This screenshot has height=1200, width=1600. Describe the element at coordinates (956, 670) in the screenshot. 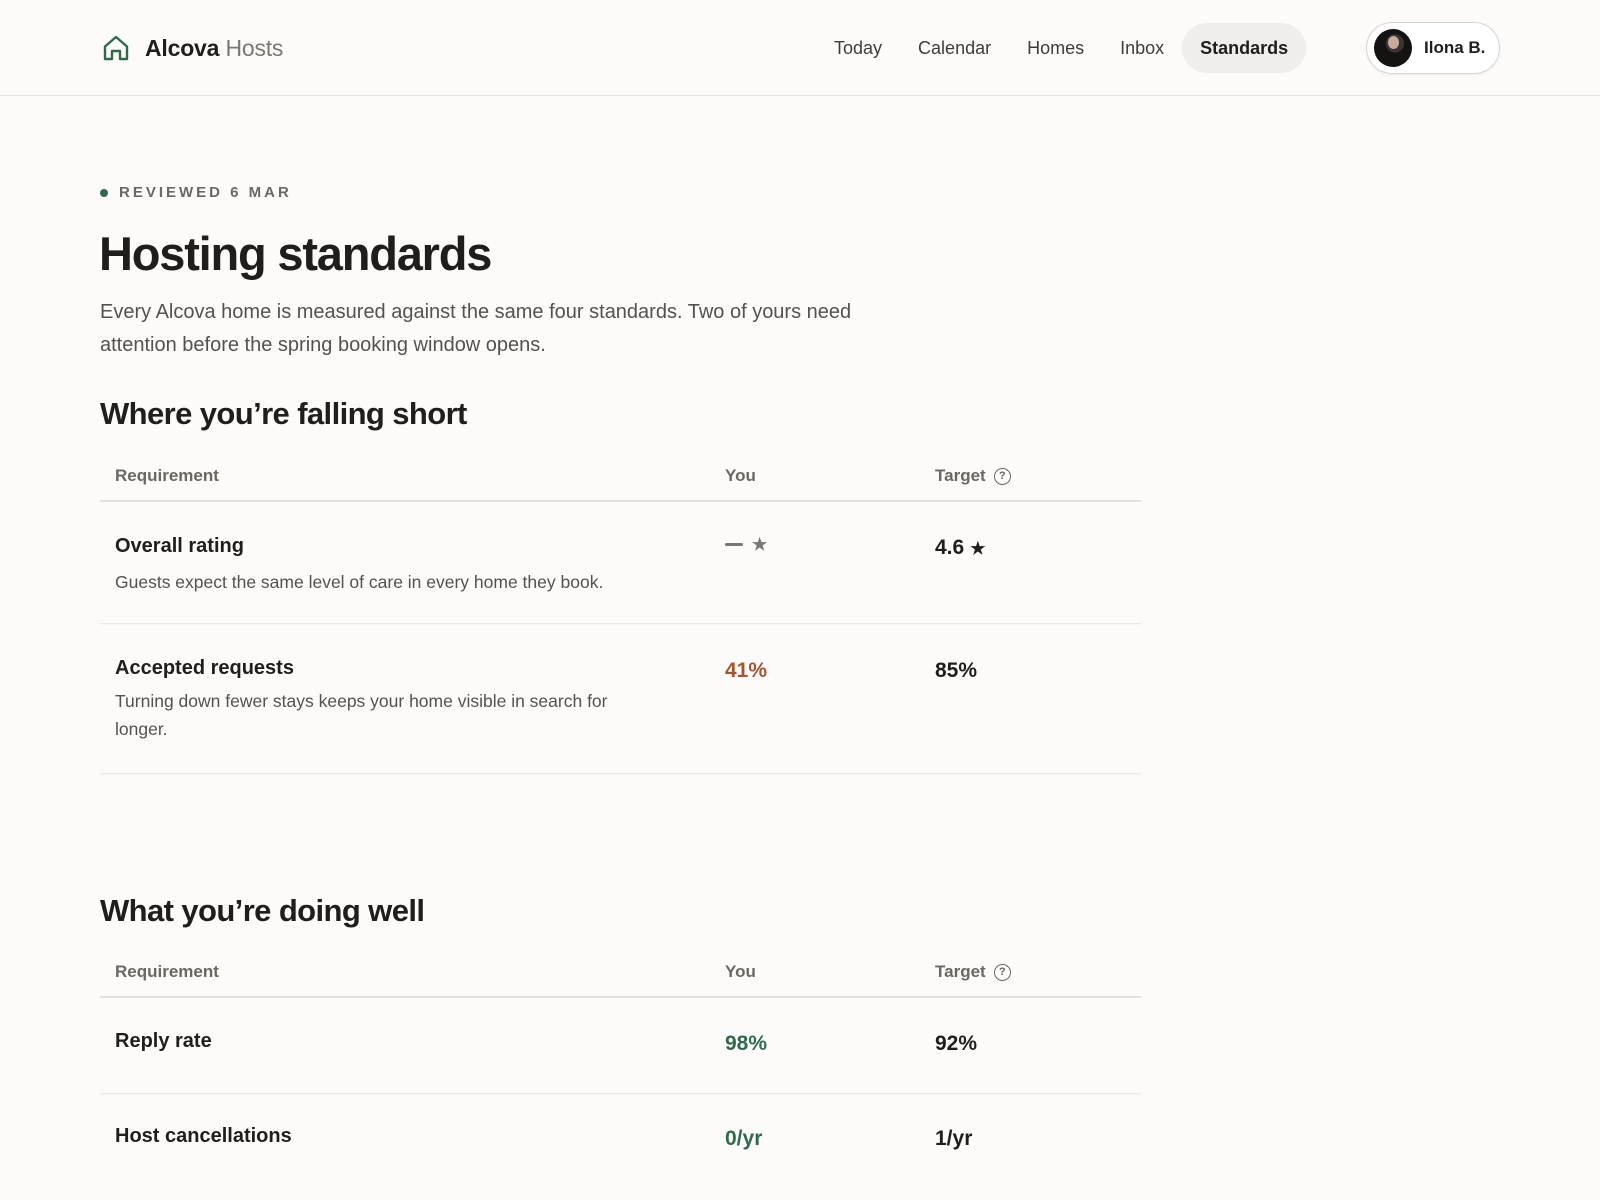

I see `target-value: 85%` at that location.